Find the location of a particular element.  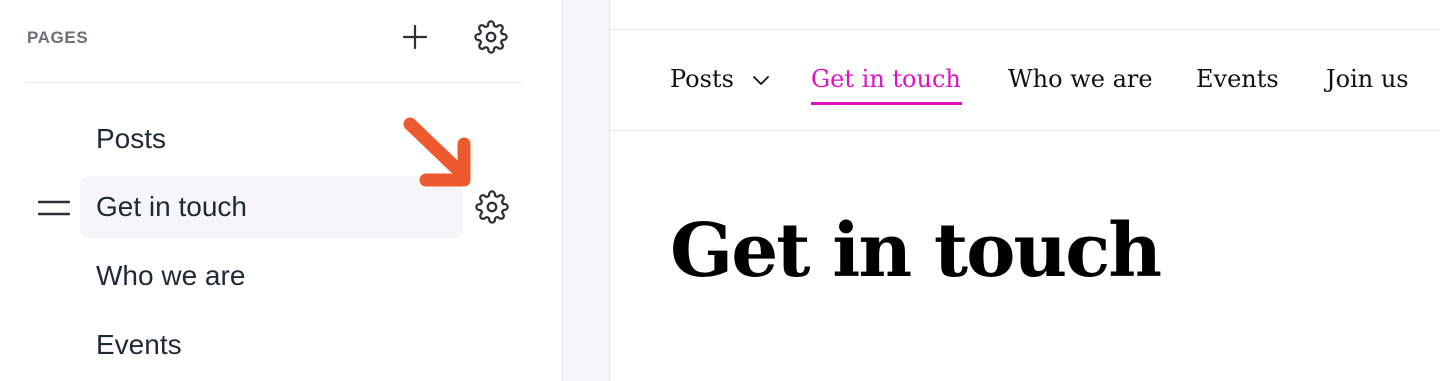

plus-icon is located at coordinates (415, 37).